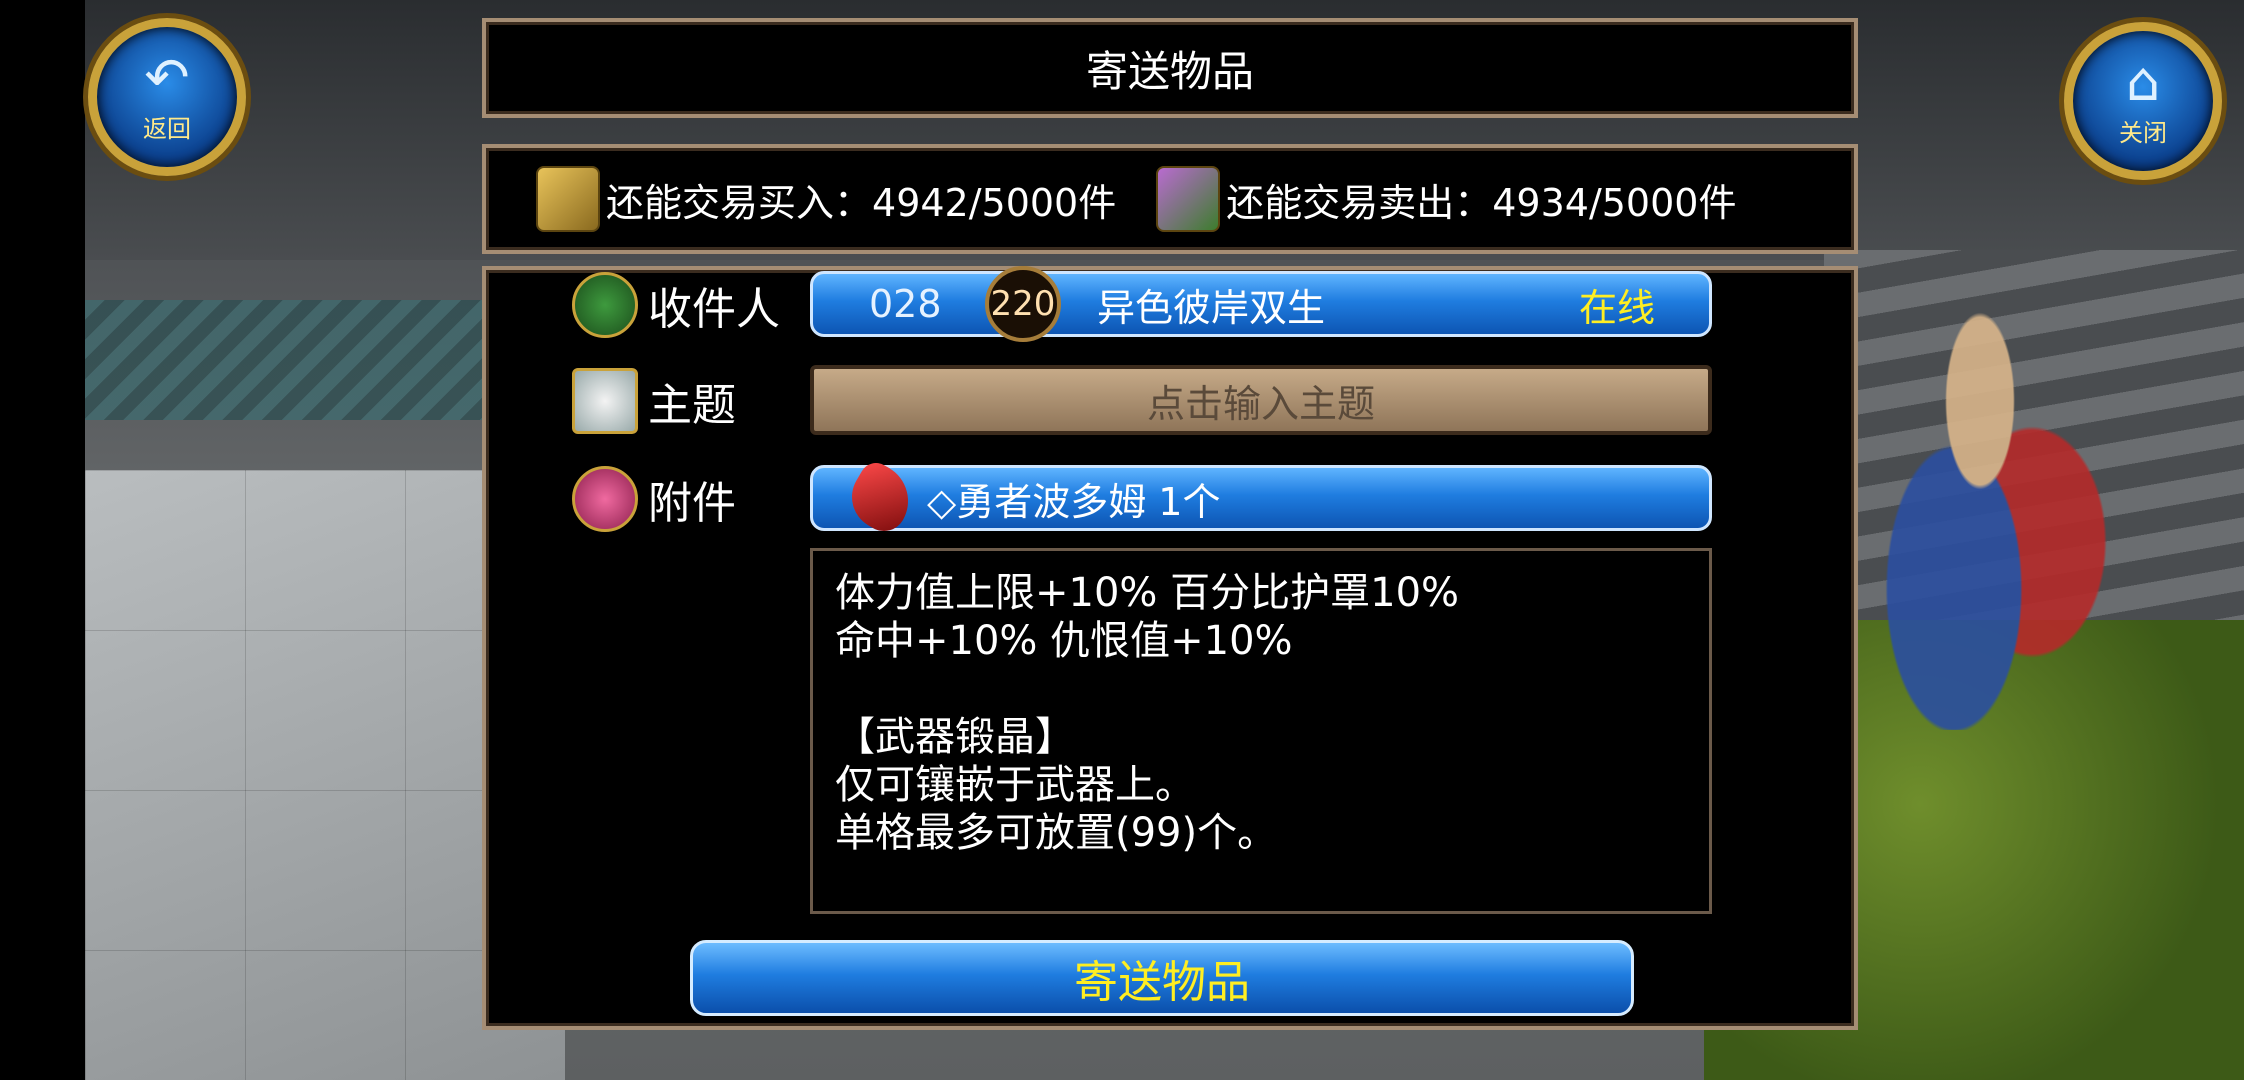 Image resolution: width=2244 pixels, height=1080 pixels. Describe the element at coordinates (1616, 307) in the screenshot. I see `recipient-online-status: 在线` at that location.